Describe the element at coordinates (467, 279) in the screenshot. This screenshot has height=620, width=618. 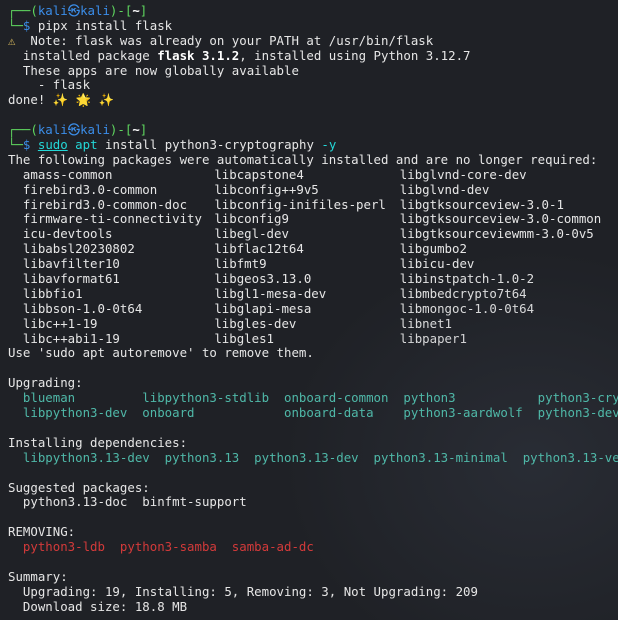
I see `package-name: libinstpatch-1.0-2` at that location.